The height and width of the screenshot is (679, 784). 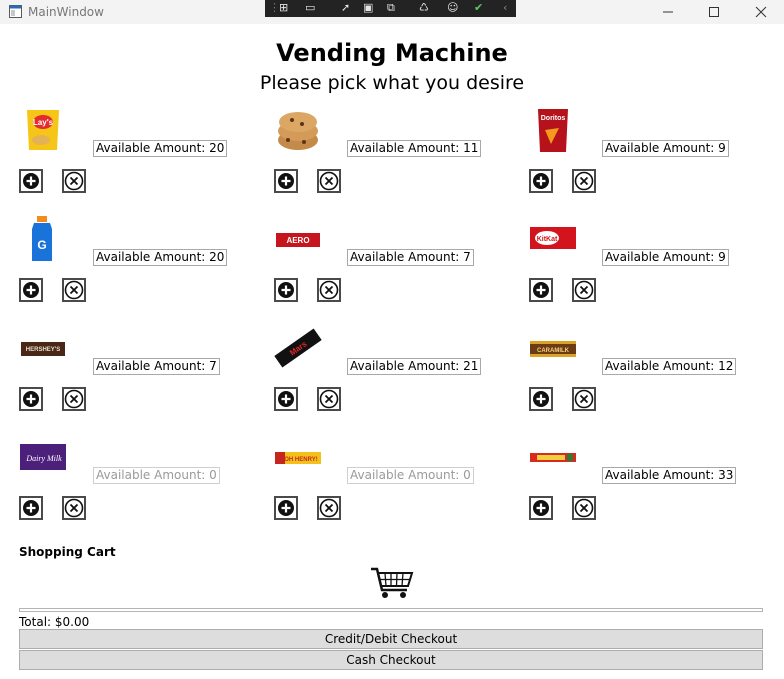 I want to click on gatorade-bottle-icon: G, so click(x=42, y=238).